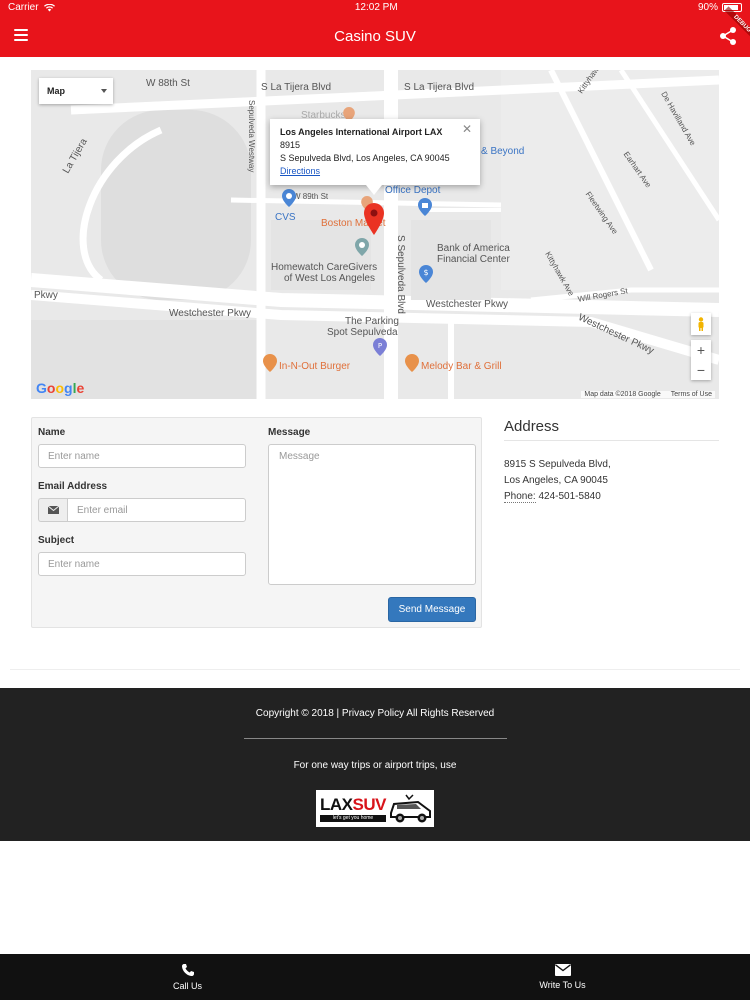 The image size is (750, 1000). What do you see at coordinates (187, 986) in the screenshot?
I see `tab-label: Call Us` at bounding box center [187, 986].